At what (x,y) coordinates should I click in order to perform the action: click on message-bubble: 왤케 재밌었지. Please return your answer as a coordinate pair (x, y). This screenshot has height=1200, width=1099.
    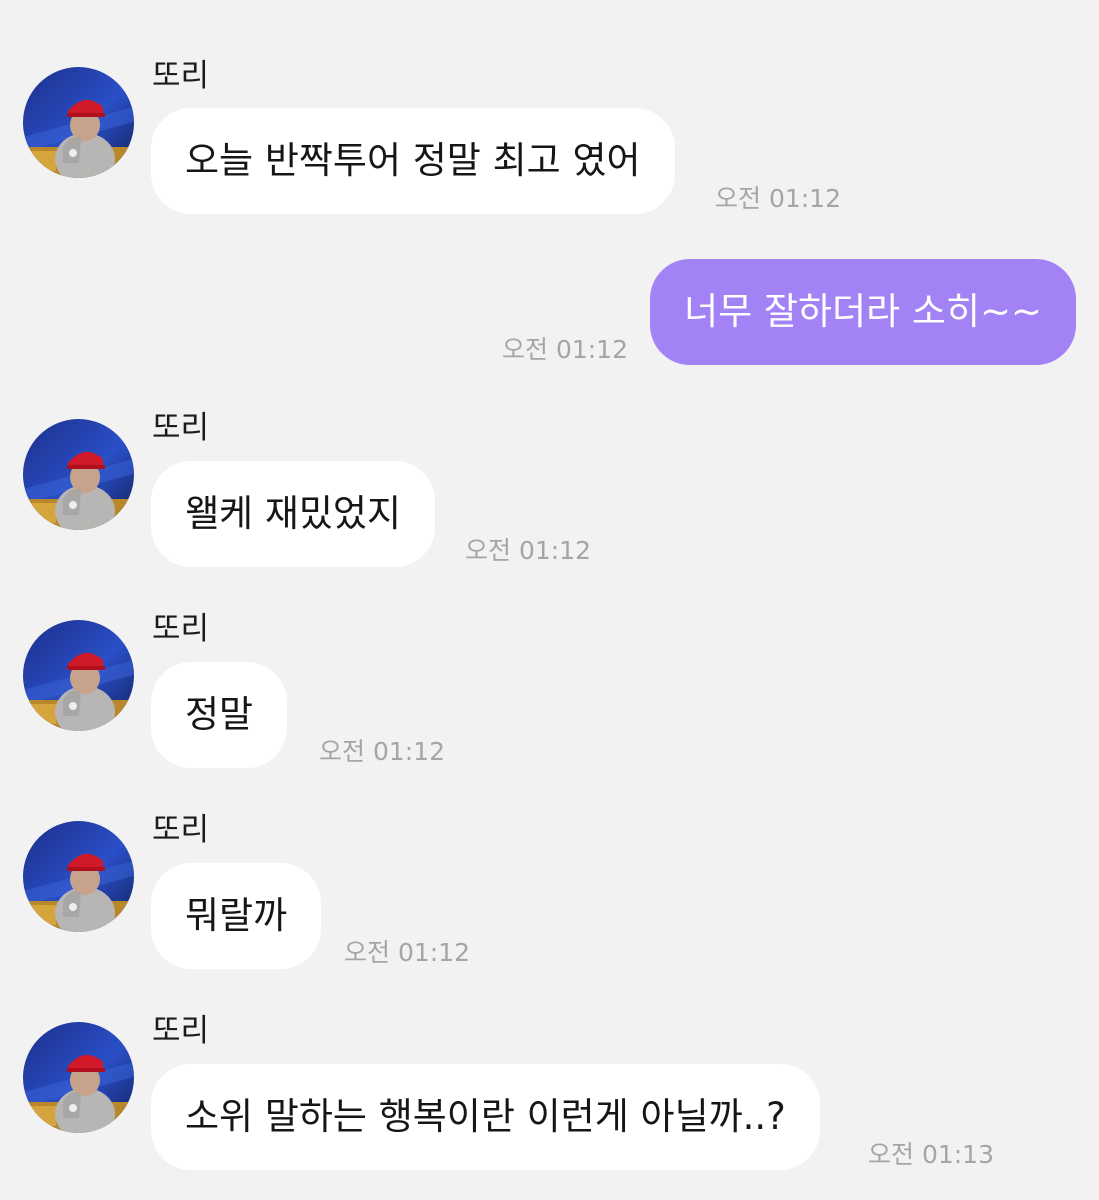
    Looking at the image, I should click on (293, 514).